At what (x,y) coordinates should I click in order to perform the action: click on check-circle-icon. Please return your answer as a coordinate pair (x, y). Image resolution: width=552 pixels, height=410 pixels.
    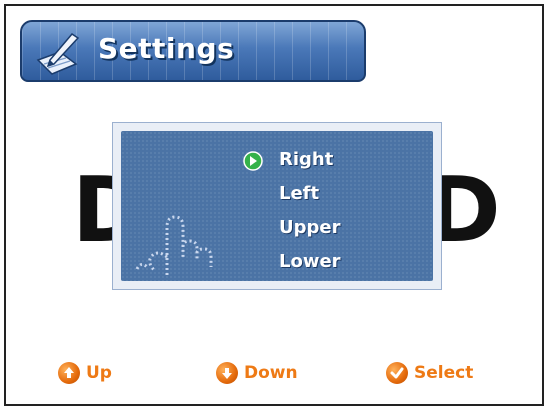
    Looking at the image, I should click on (397, 373).